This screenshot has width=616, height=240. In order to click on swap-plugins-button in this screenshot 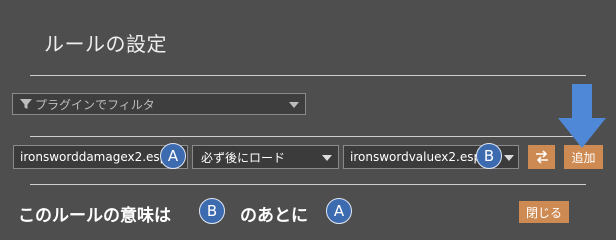, I will do `click(541, 157)`.